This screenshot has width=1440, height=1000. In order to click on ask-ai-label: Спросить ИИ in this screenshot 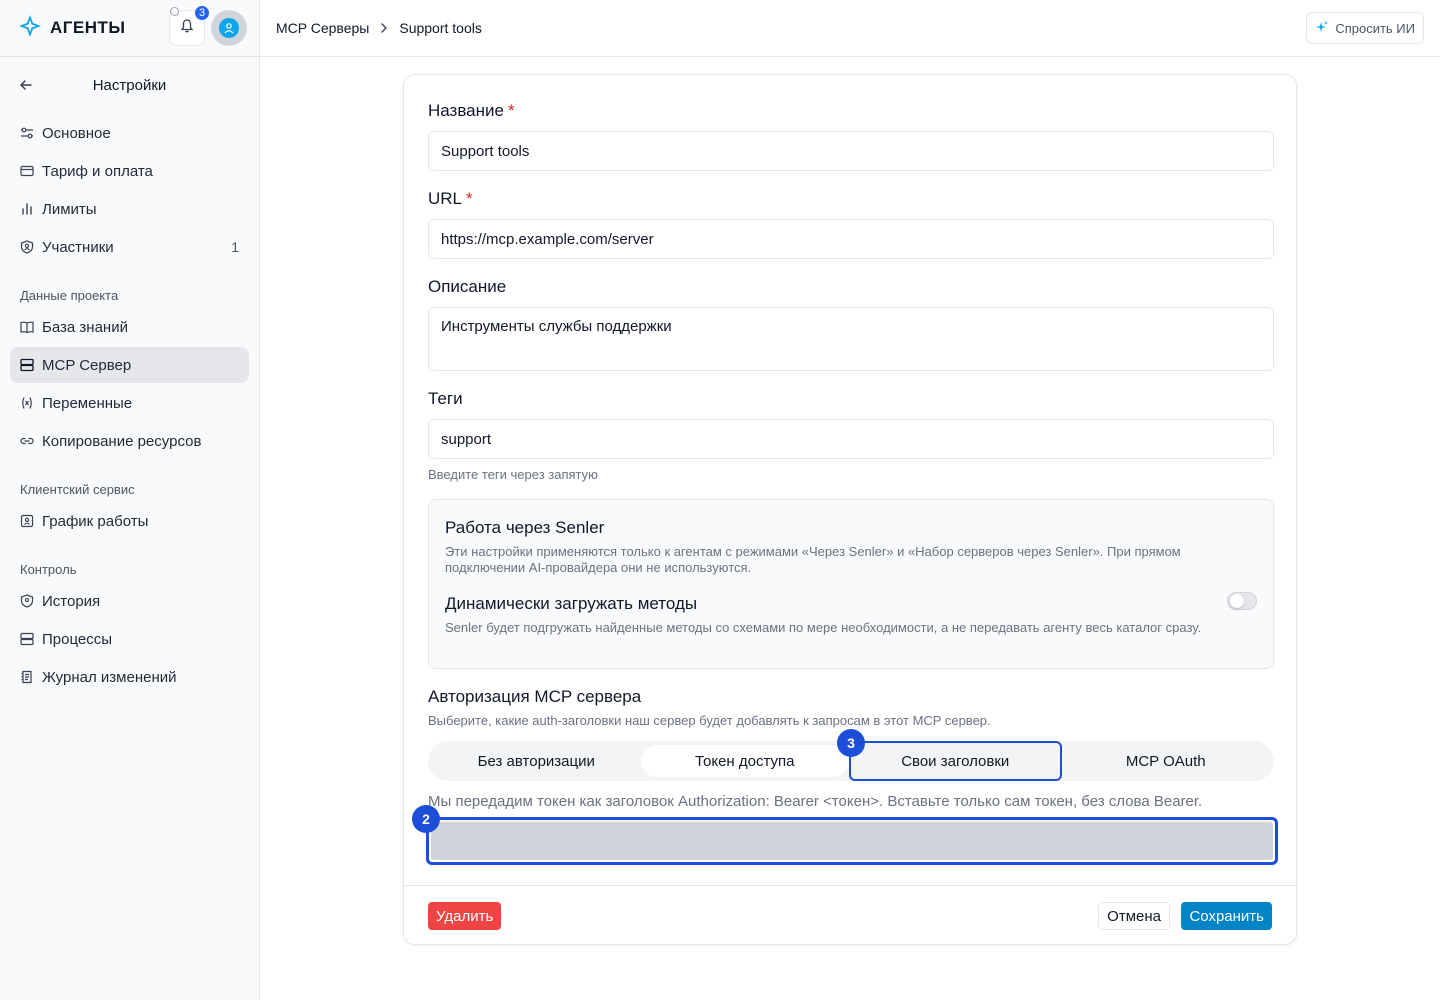, I will do `click(1375, 28)`.